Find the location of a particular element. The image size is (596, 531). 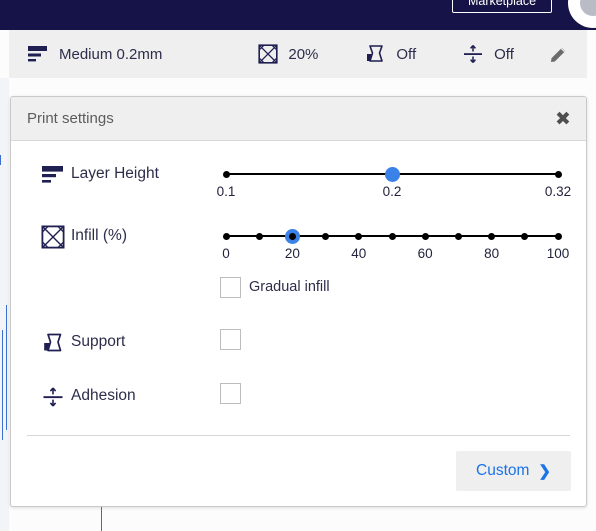

custom-button: Custom ❯ is located at coordinates (513, 471).